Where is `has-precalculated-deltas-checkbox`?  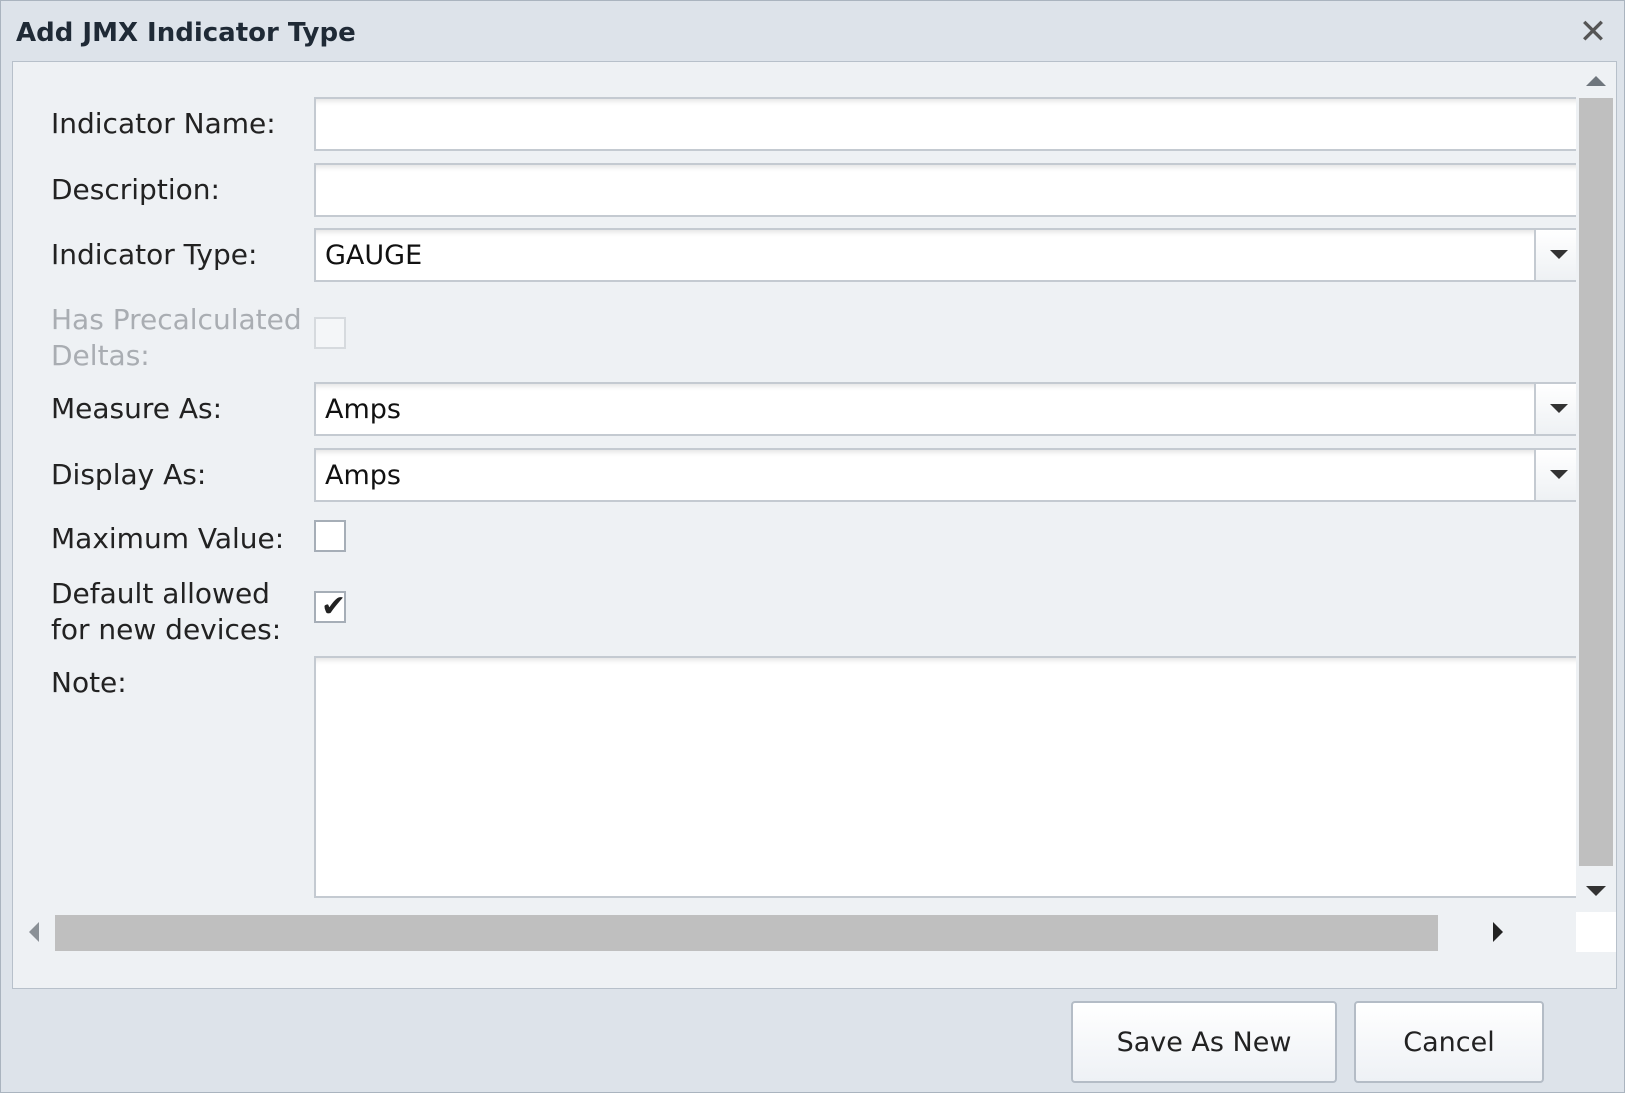 has-precalculated-deltas-checkbox is located at coordinates (330, 333).